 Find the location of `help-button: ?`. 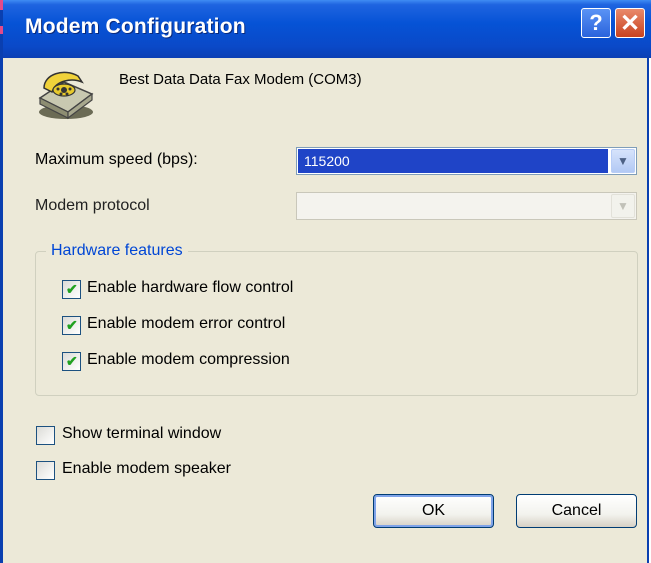

help-button: ? is located at coordinates (596, 23).